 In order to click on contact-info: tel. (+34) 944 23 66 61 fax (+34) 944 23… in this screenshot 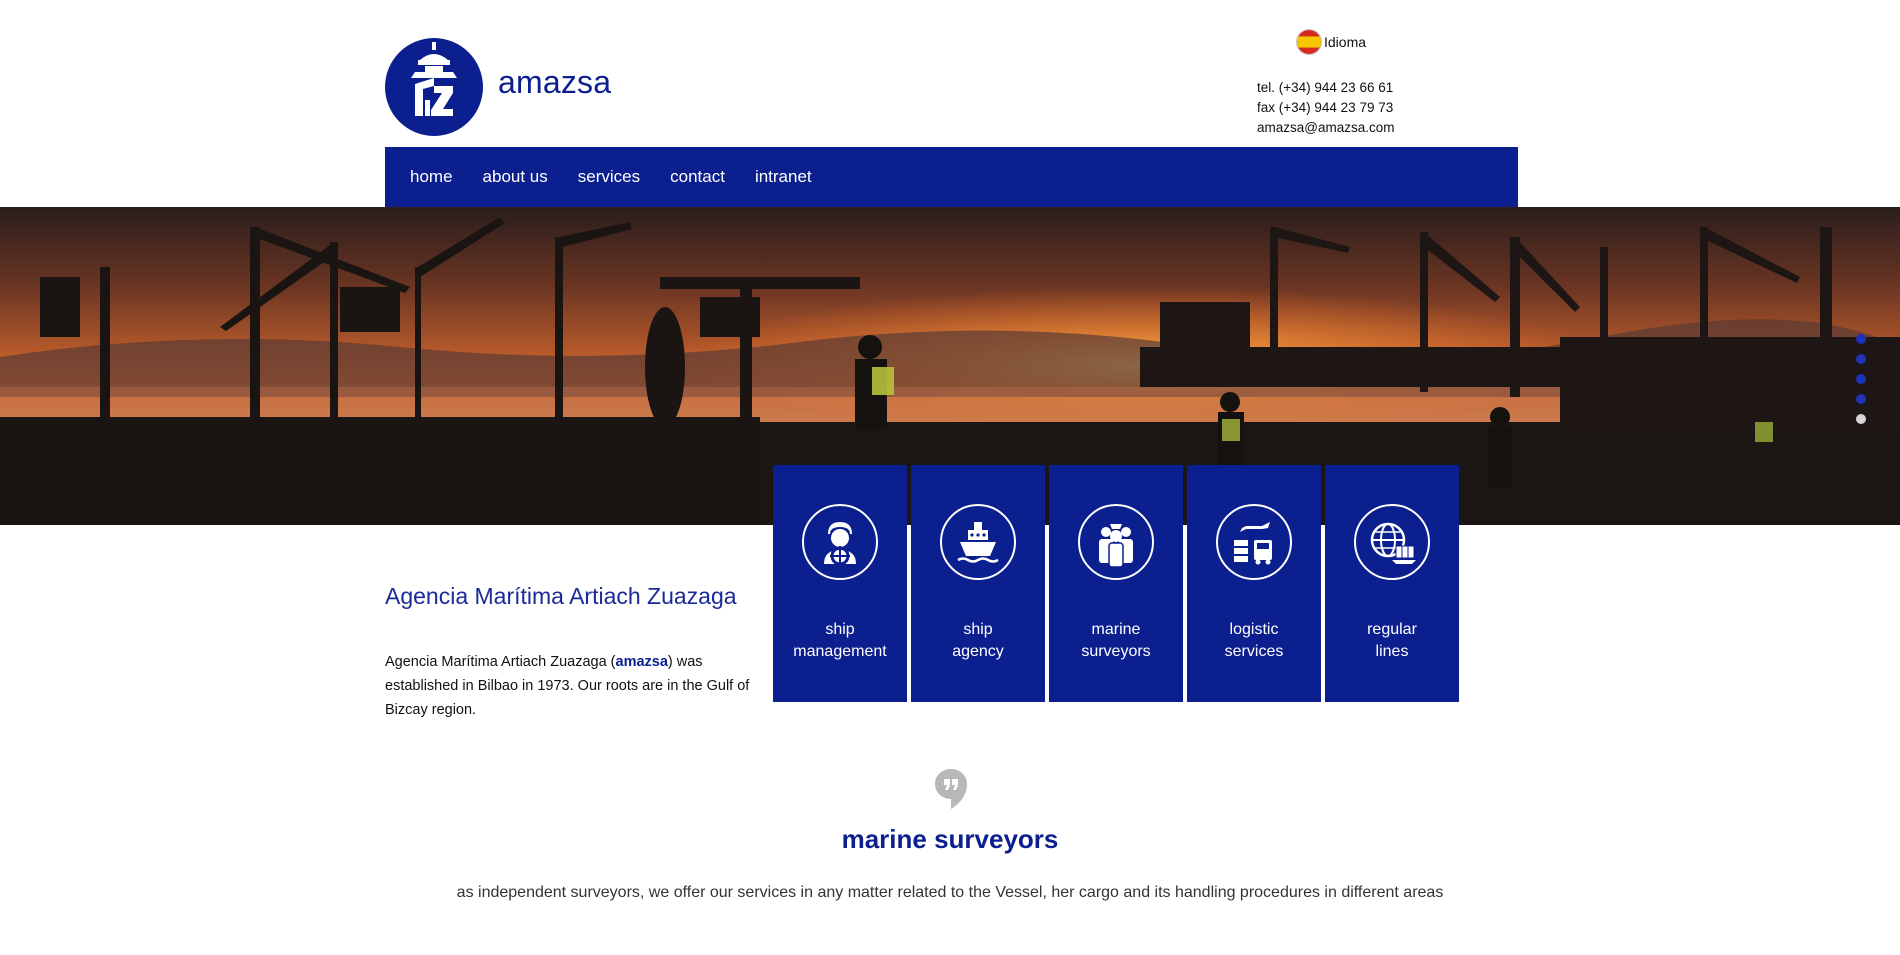, I will do `click(1326, 108)`.